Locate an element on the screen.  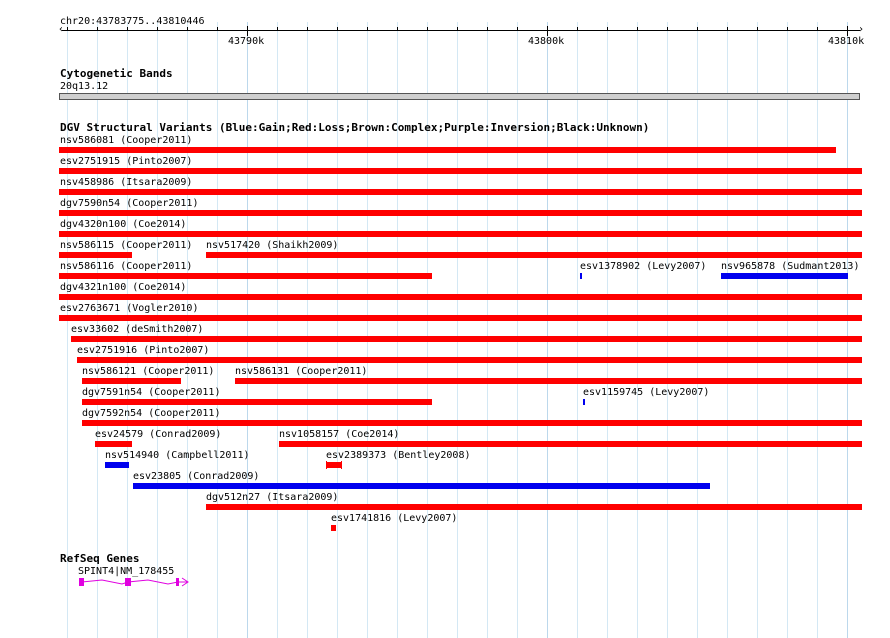
variant-label: nsv586121 (Cooper2011) is located at coordinates (148, 371).